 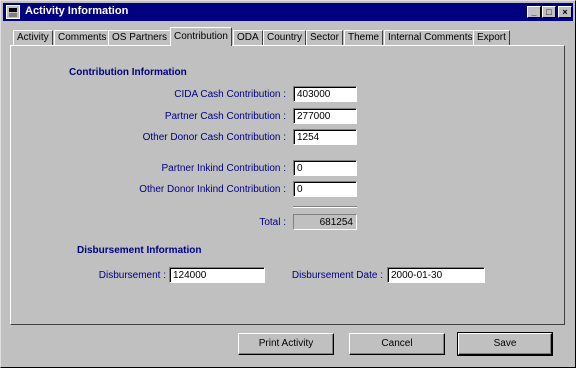 What do you see at coordinates (364, 37) in the screenshot?
I see `tab-theme: Theme` at bounding box center [364, 37].